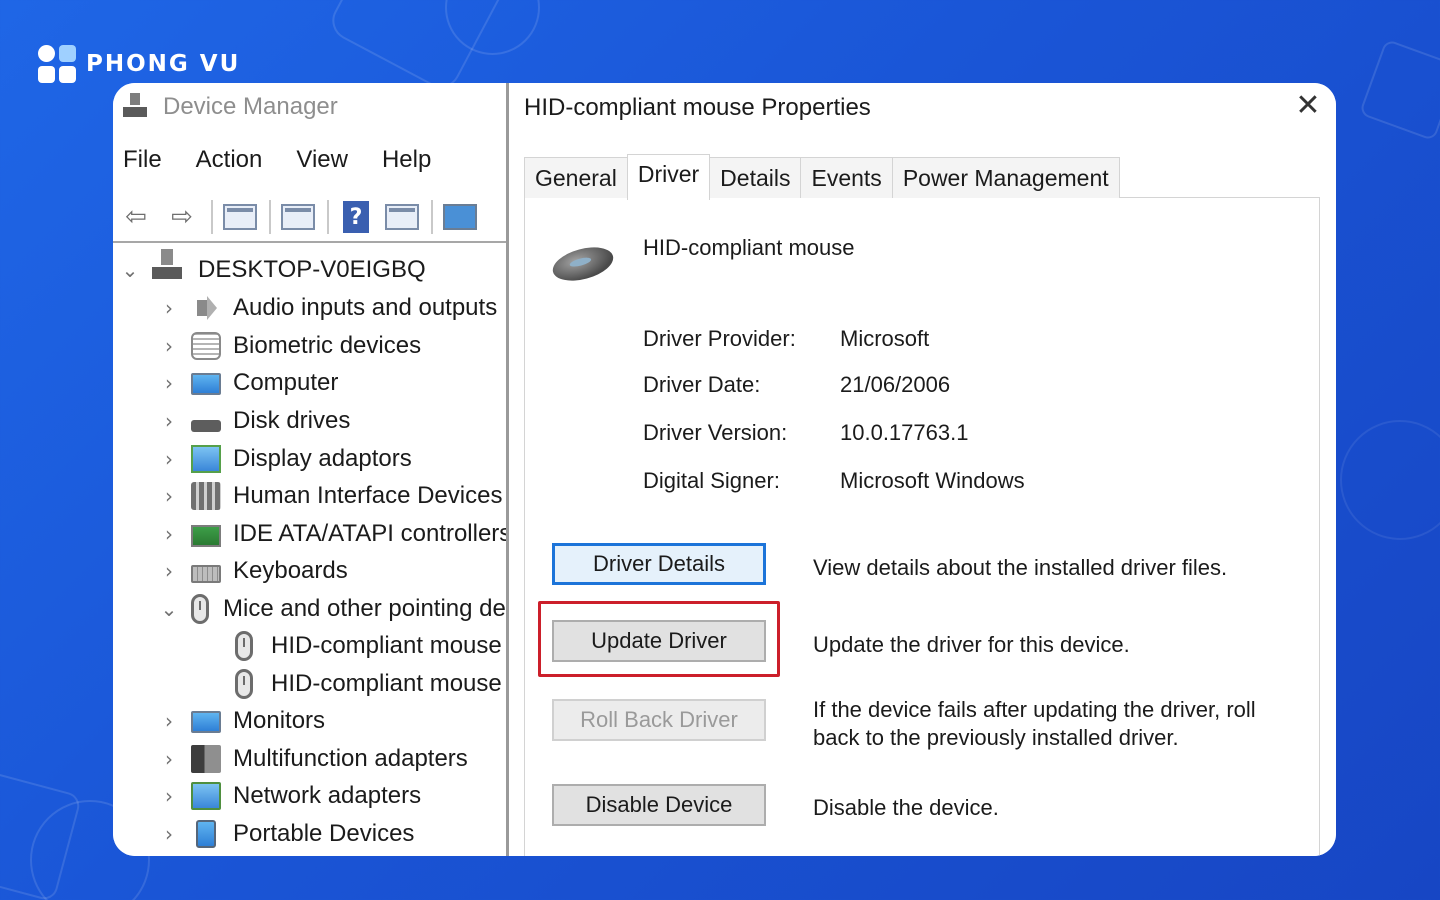 This screenshot has height=900, width=1440. What do you see at coordinates (163, 64) in the screenshot?
I see `brand-name: PHONG VU` at bounding box center [163, 64].